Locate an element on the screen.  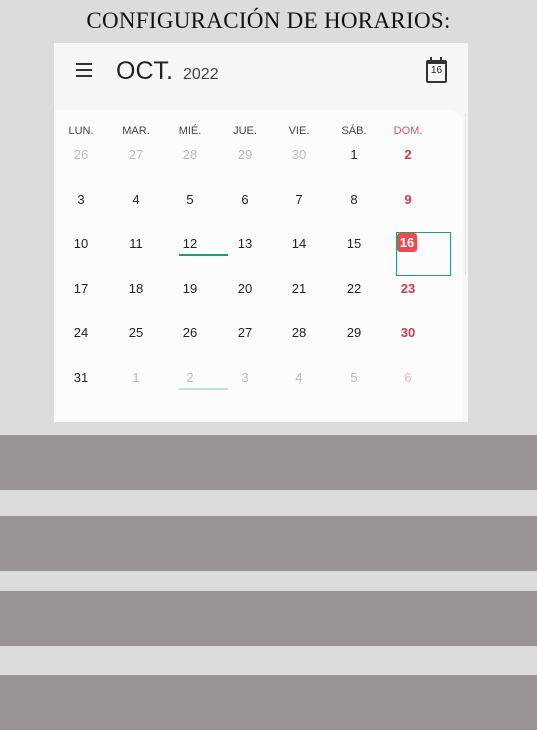
day-cell: 31 is located at coordinates (81, 377).